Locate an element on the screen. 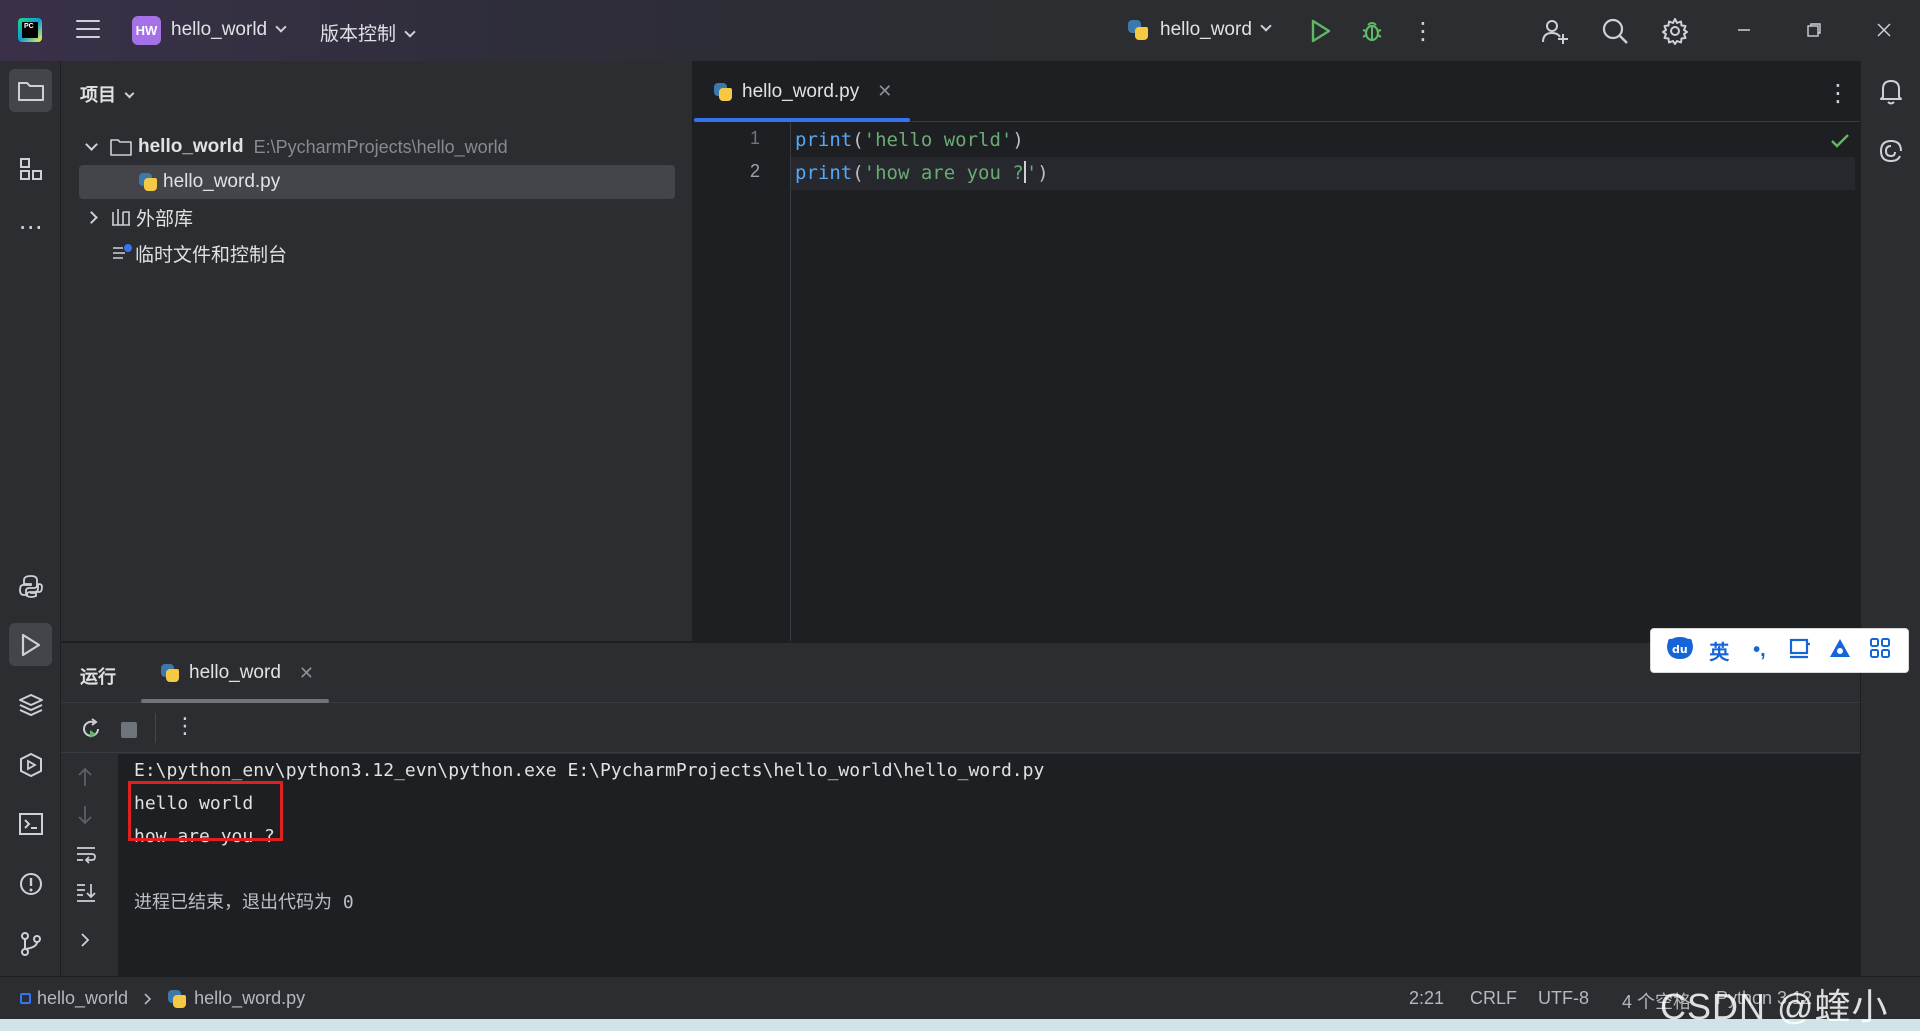  line-separator: CRLF is located at coordinates (1493, 998).